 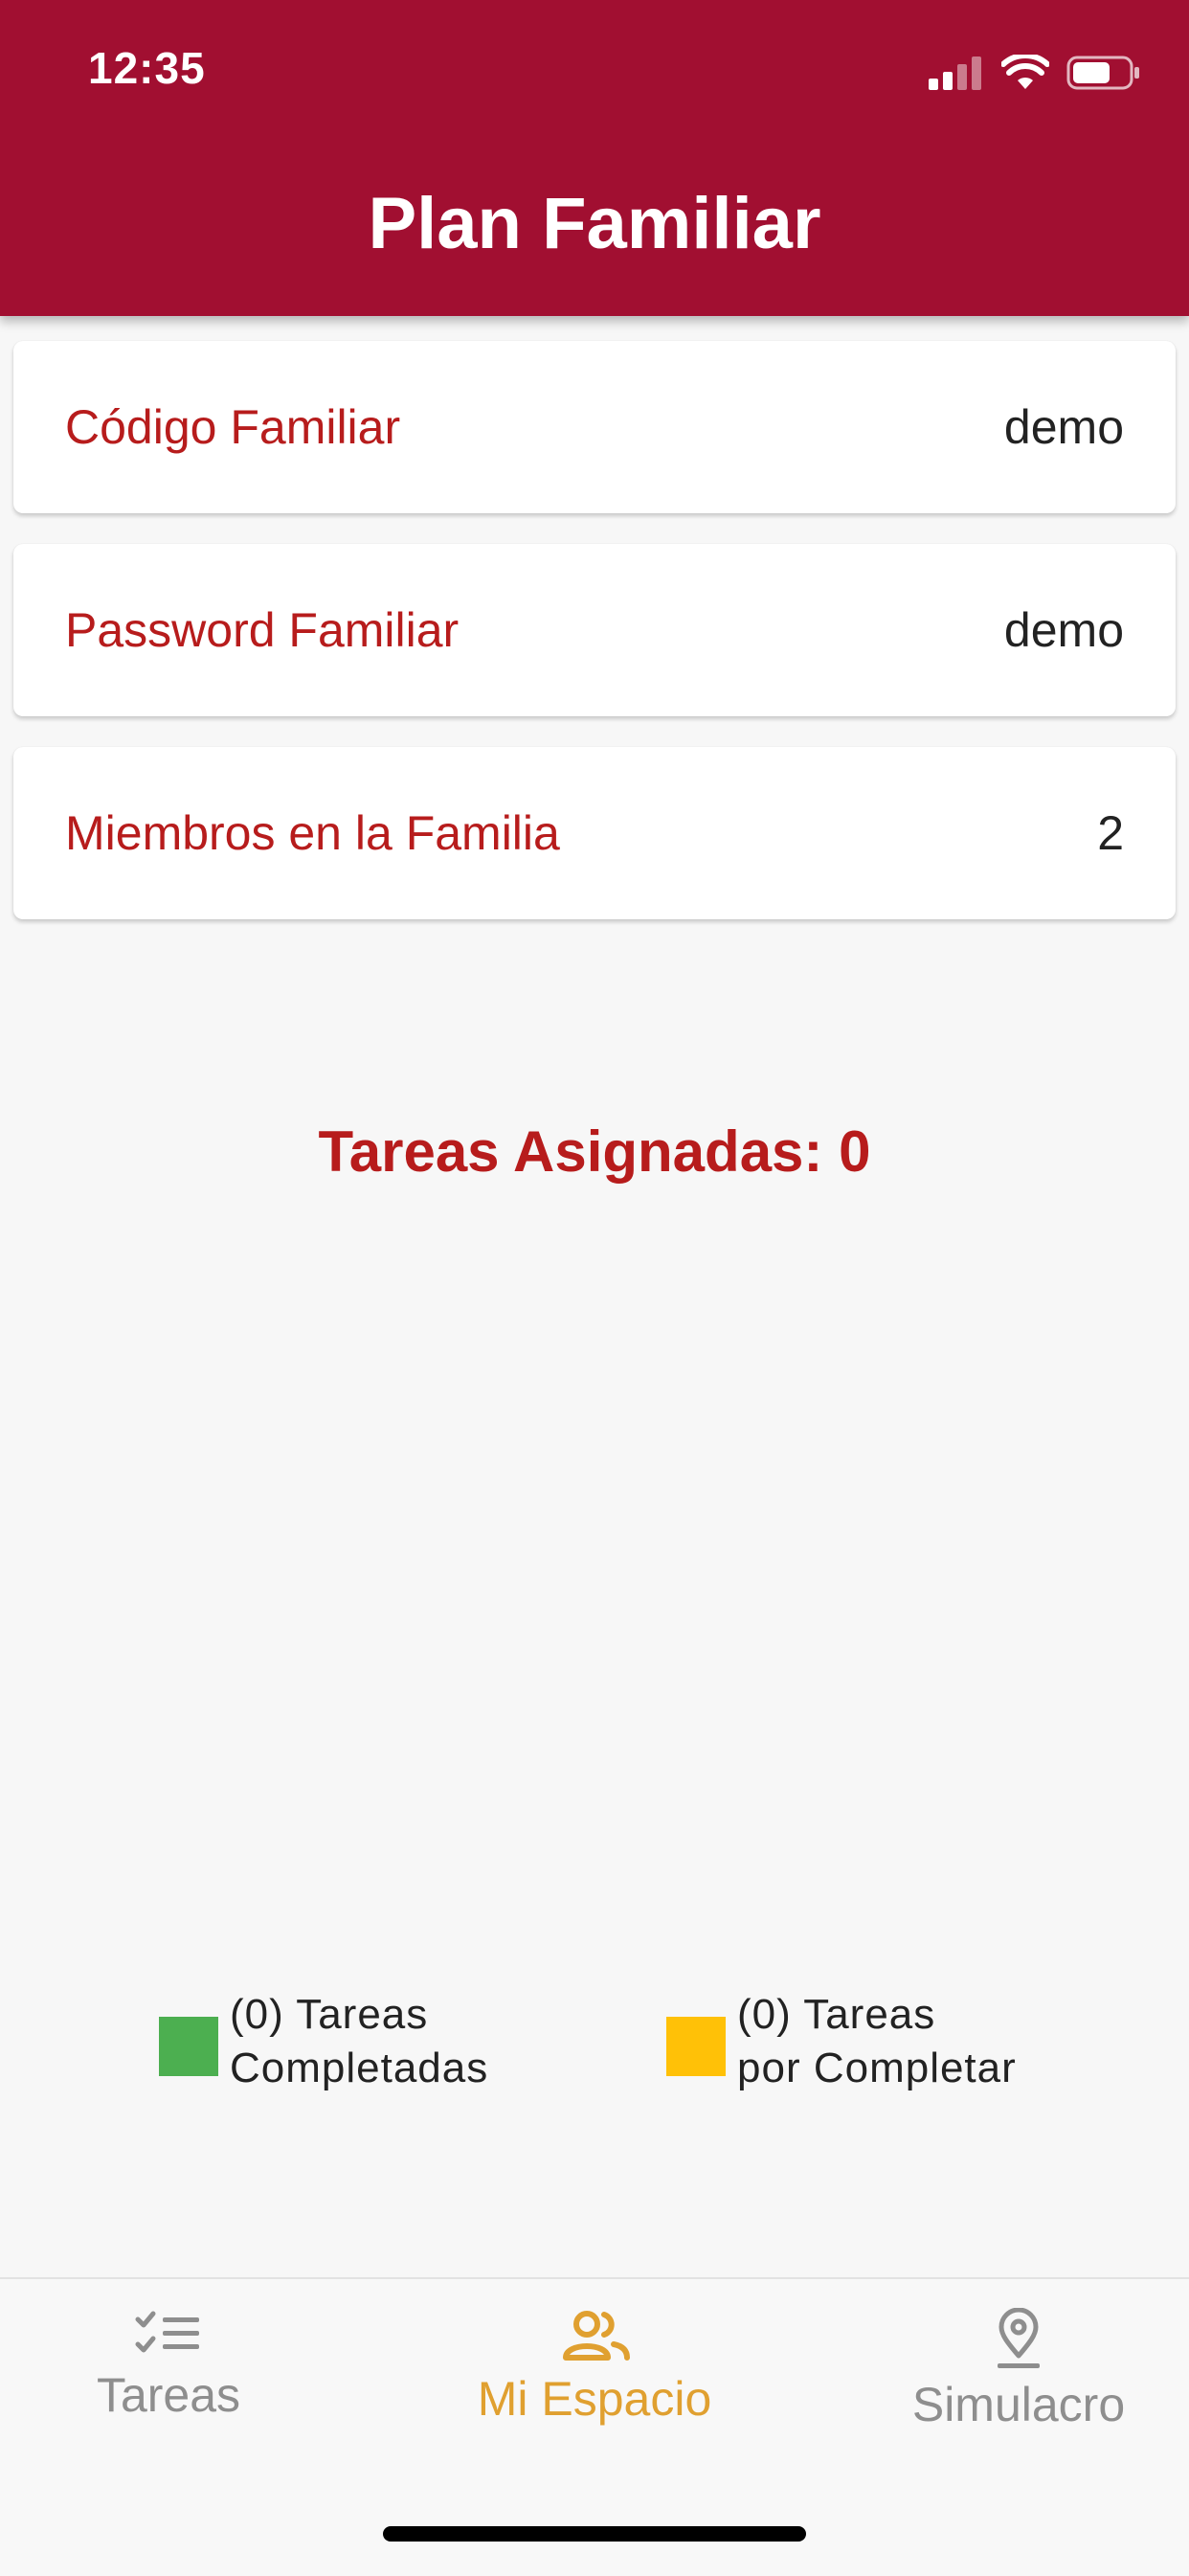 I want to click on legend-pending-line2: por Completar, so click(x=877, y=2068).